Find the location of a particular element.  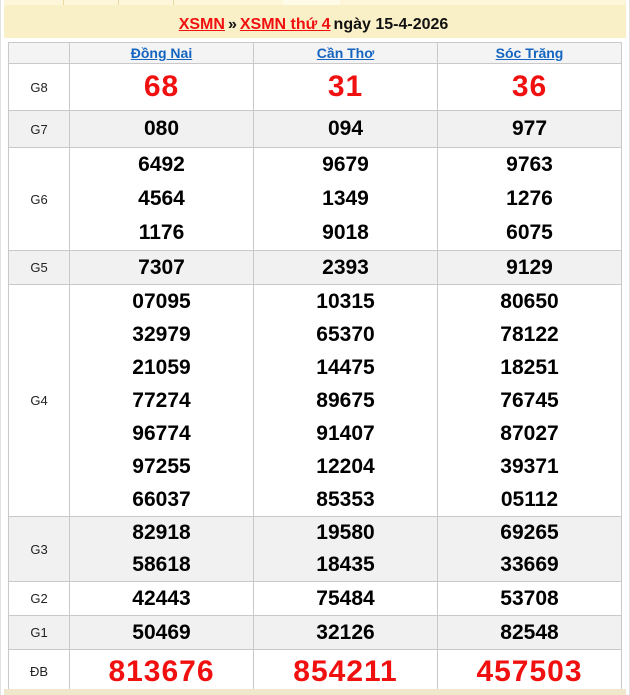

prize-number: 854211 is located at coordinates (345, 671).